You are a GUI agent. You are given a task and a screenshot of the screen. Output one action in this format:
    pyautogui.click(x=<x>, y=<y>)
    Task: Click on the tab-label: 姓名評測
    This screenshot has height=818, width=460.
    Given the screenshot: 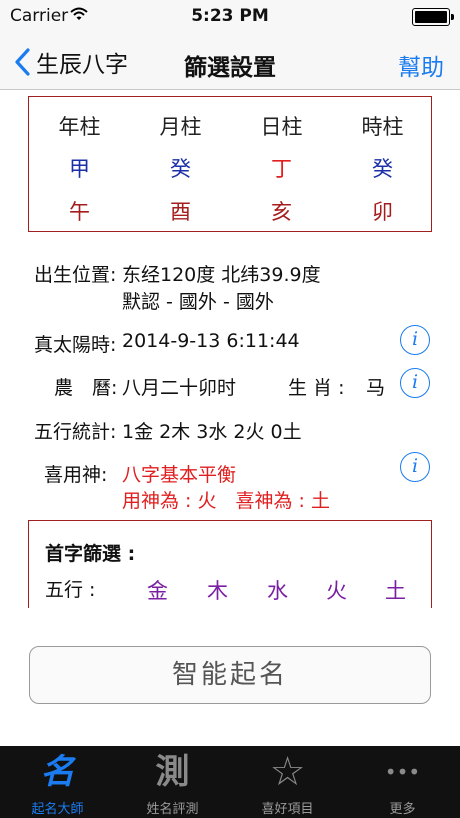 What is the action you would take?
    pyautogui.click(x=172, y=809)
    